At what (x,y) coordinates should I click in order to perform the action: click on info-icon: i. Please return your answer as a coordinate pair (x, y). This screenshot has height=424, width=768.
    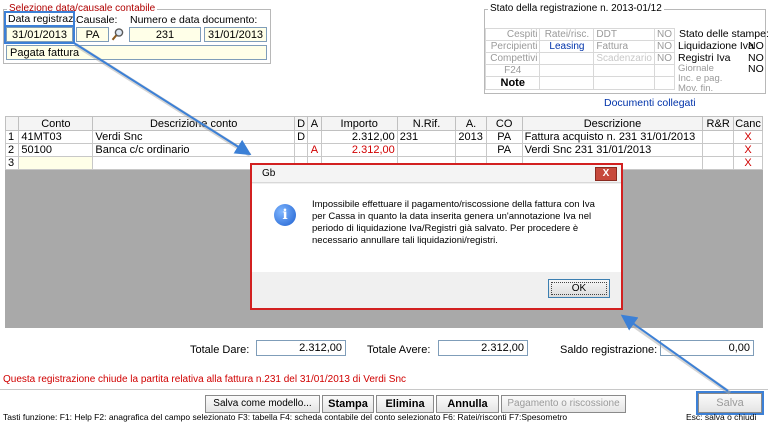
    Looking at the image, I should click on (285, 215).